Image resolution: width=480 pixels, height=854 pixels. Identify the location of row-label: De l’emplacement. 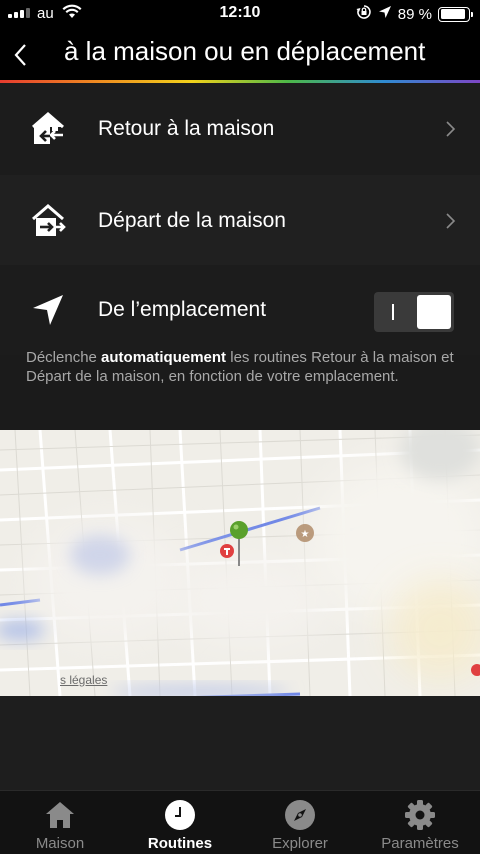
(182, 309).